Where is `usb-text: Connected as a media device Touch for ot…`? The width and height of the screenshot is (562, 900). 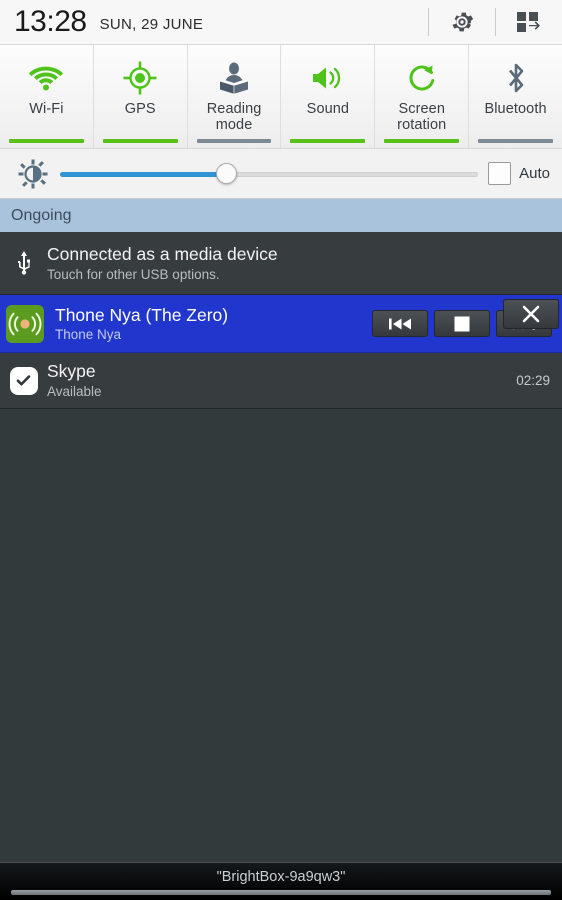 usb-text: Connected as a media device Touch for ot… is located at coordinates (304, 263).